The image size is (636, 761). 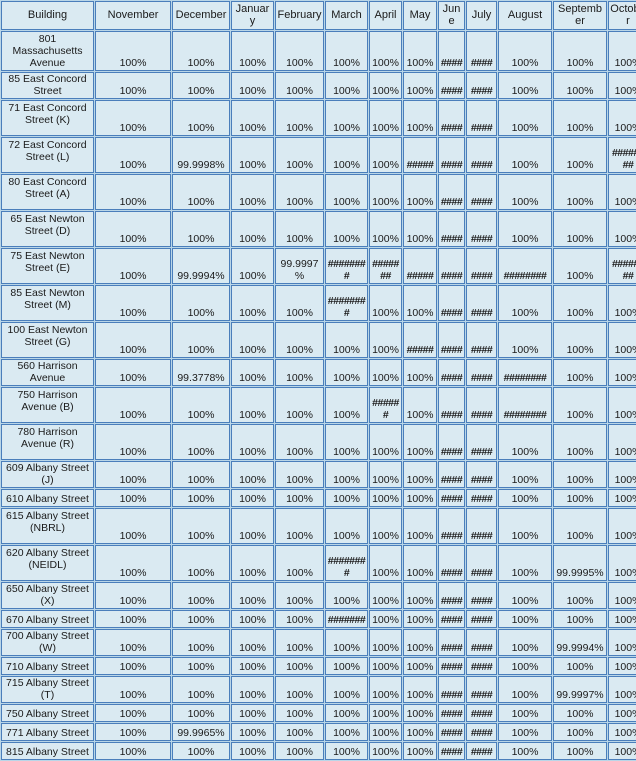 I want to click on building-name-cell: 75 East Newton Street (E), so click(x=47, y=266).